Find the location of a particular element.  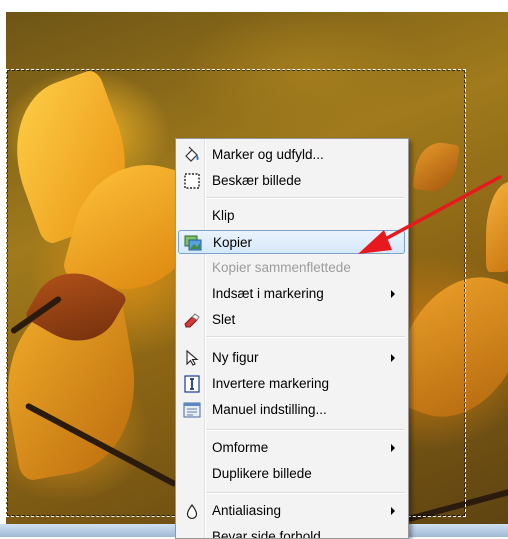

menu-item-beskaer-billede: Beskær billede is located at coordinates (291, 181).